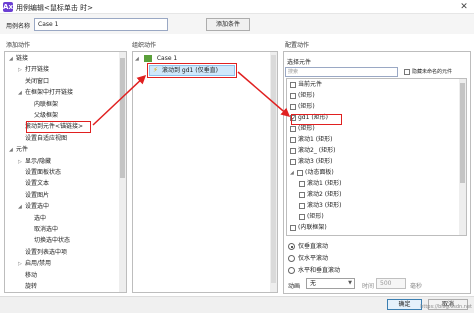  I want to click on close-icon: ✕, so click(464, 7).